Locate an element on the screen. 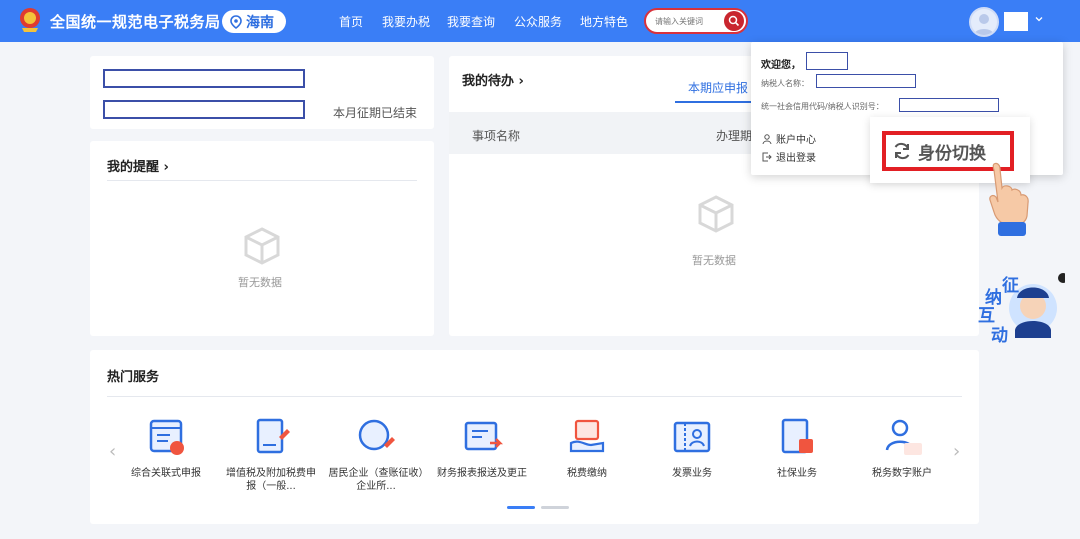 The width and height of the screenshot is (1080, 539). nav-query: 我要查询 is located at coordinates (471, 21).